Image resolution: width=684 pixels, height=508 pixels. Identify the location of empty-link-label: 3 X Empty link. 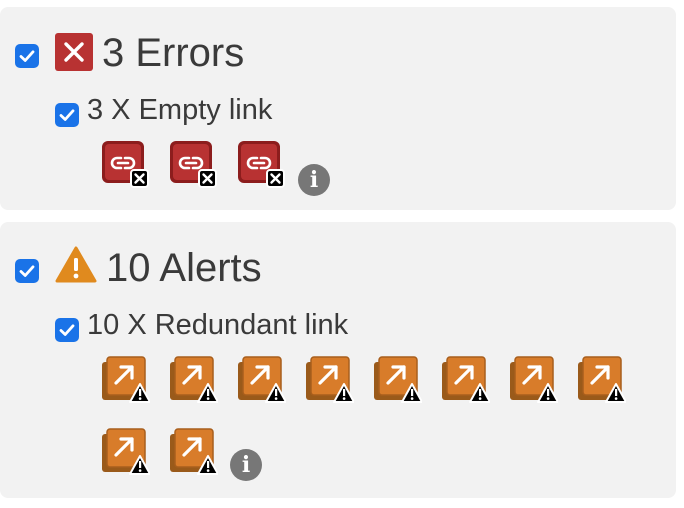
(180, 110).